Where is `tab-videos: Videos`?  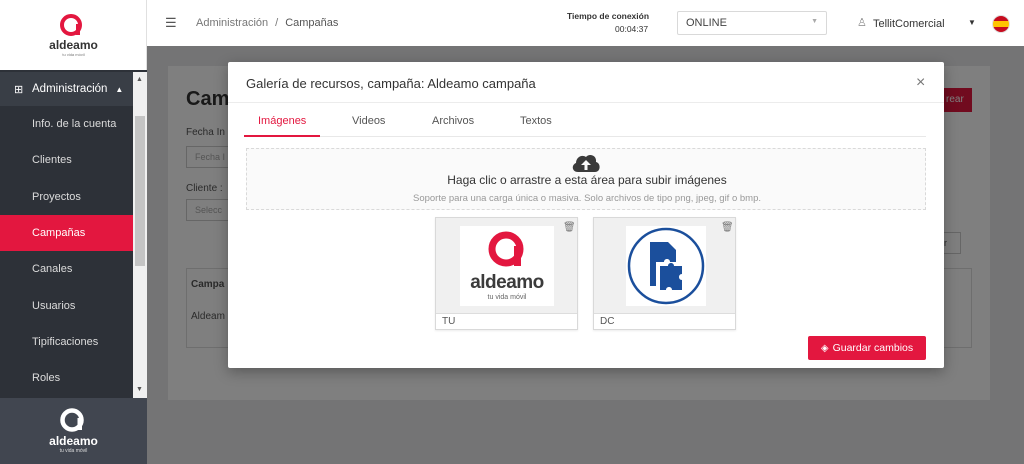 tab-videos: Videos is located at coordinates (368, 125).